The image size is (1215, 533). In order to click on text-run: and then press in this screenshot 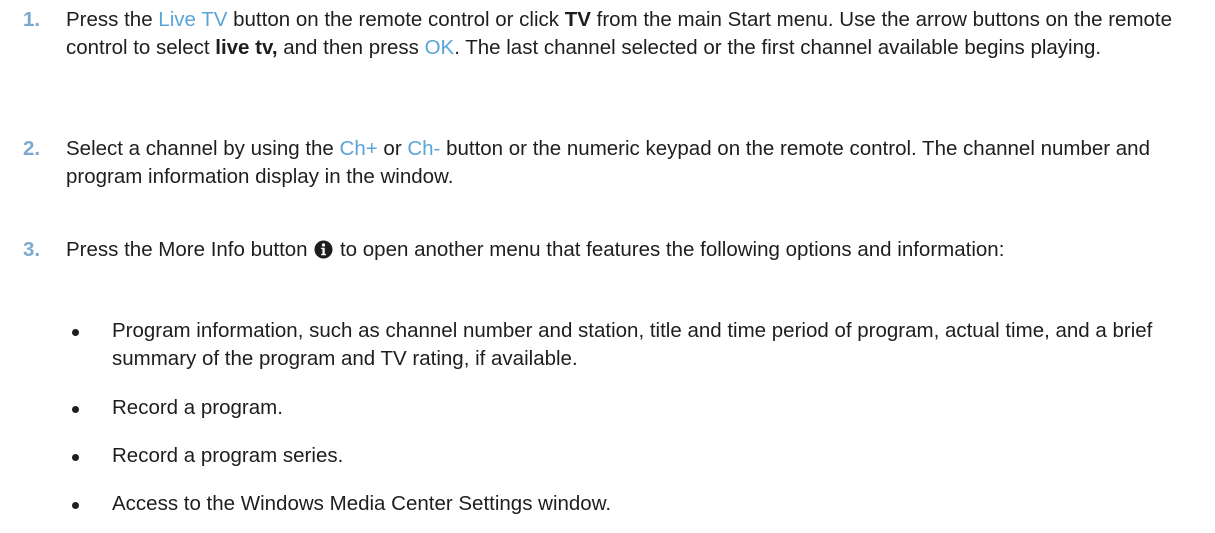, I will do `click(351, 47)`.